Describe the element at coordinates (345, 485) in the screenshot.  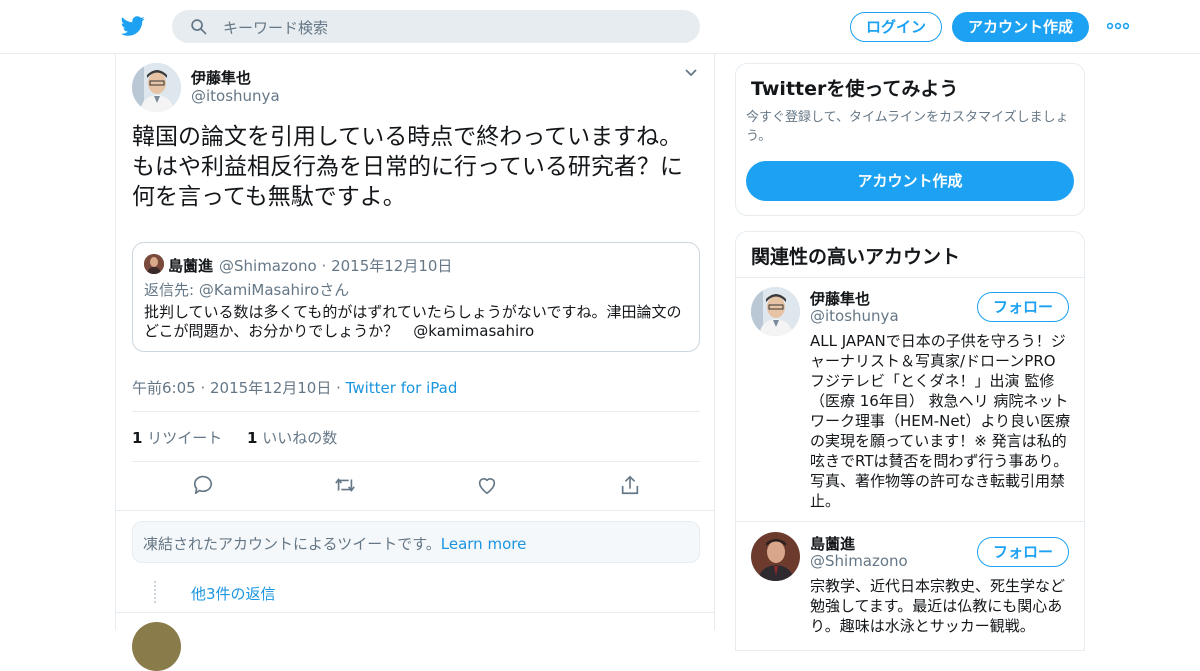
I see `retweet-icon` at that location.